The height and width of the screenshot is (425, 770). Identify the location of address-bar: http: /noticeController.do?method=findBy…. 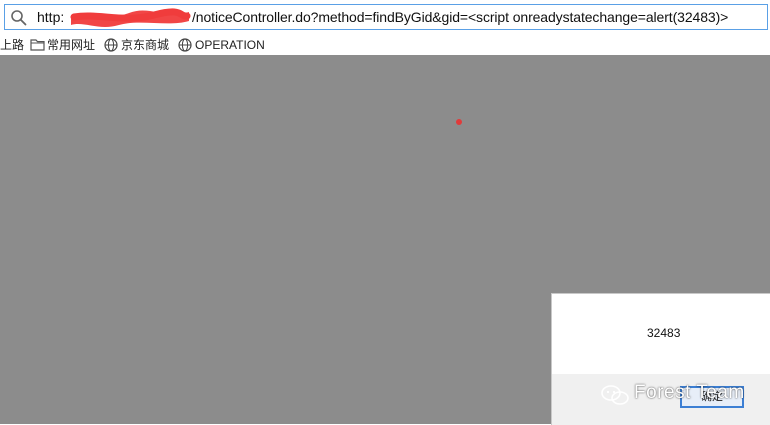
(386, 17).